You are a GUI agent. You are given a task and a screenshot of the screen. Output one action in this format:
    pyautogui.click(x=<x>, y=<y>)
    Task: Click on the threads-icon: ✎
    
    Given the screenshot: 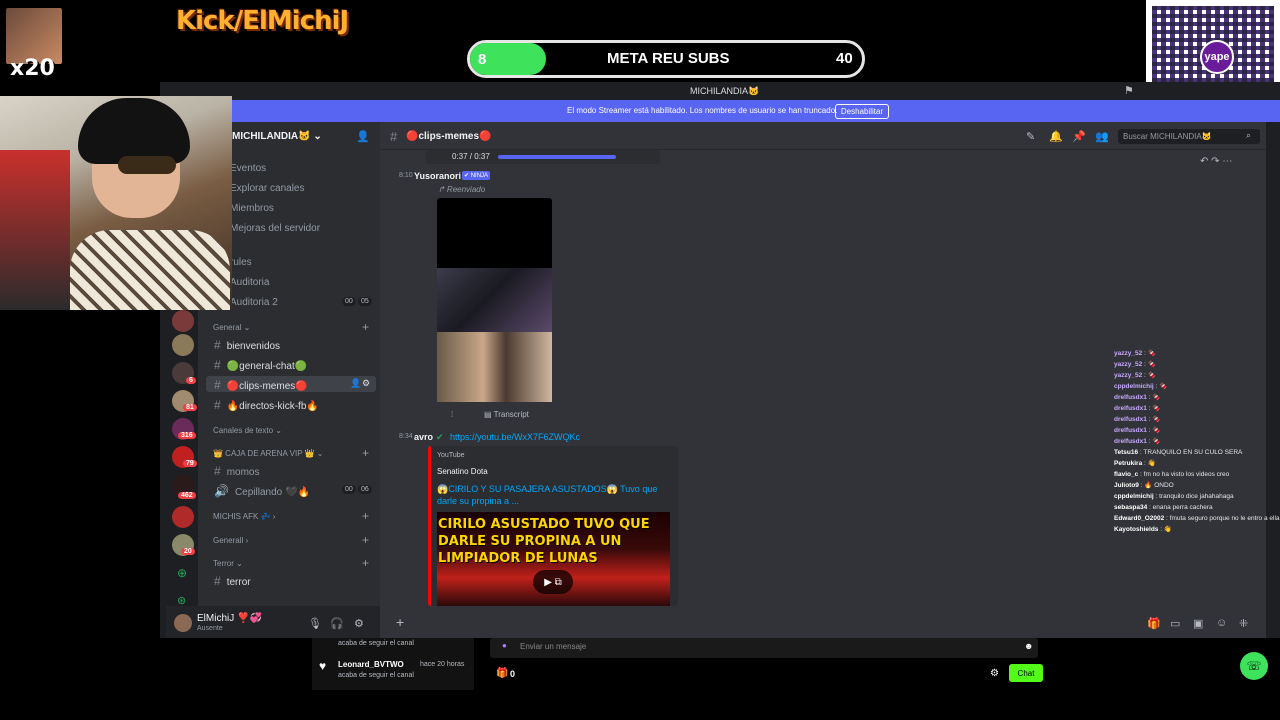 What is the action you would take?
    pyautogui.click(x=1030, y=136)
    